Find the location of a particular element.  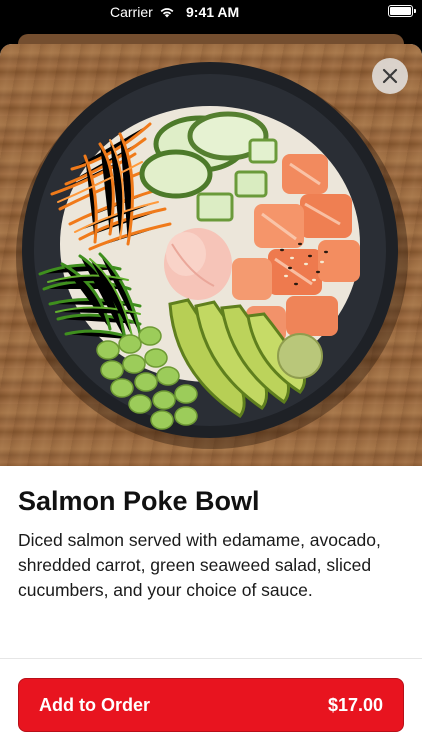

item-title: Salmon Poke Bowl is located at coordinates (139, 501).